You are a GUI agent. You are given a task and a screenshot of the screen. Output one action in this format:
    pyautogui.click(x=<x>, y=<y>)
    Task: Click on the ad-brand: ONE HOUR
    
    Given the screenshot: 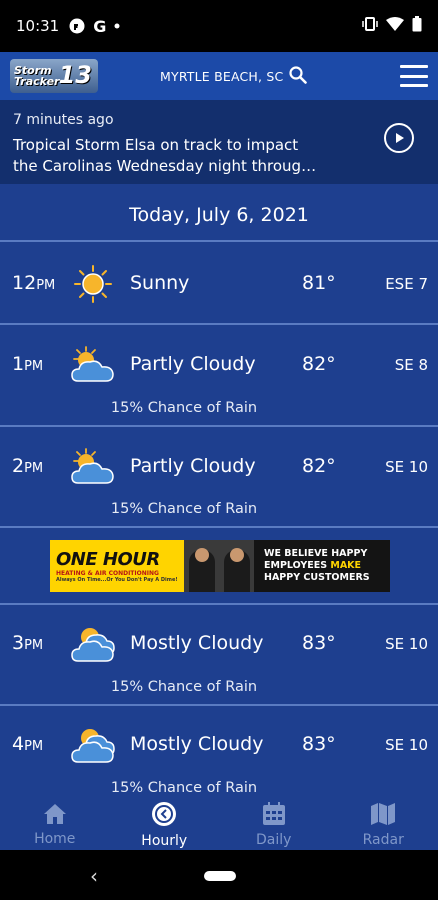 What is the action you would take?
    pyautogui.click(x=108, y=559)
    